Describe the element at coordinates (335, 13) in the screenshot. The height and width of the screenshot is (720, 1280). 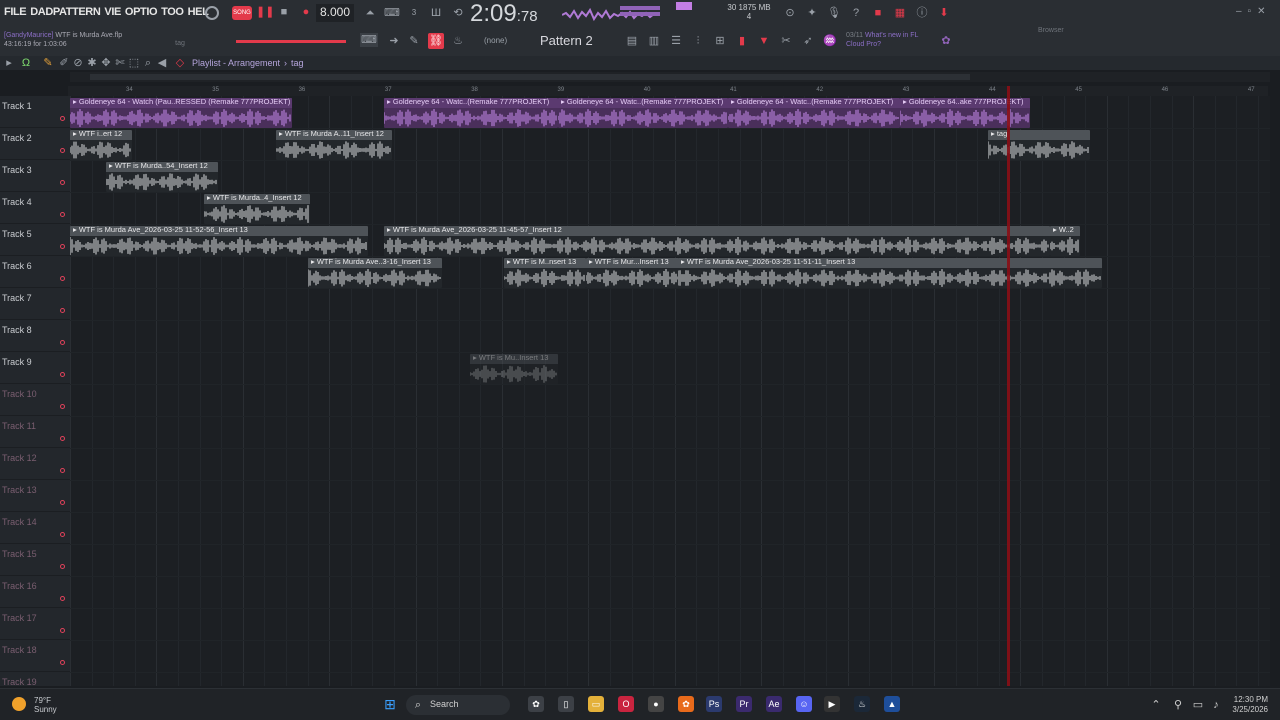
I see `tempo-display: 8.000` at that location.